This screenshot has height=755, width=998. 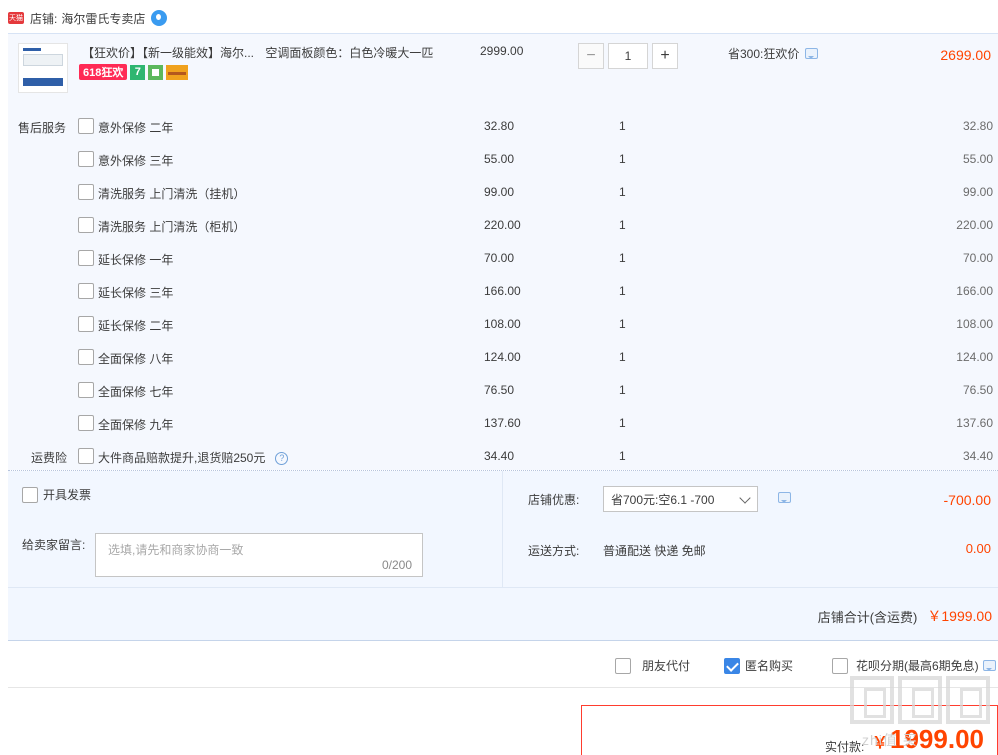 What do you see at coordinates (845, 747) in the screenshot?
I see `payment-label: 实付款:` at bounding box center [845, 747].